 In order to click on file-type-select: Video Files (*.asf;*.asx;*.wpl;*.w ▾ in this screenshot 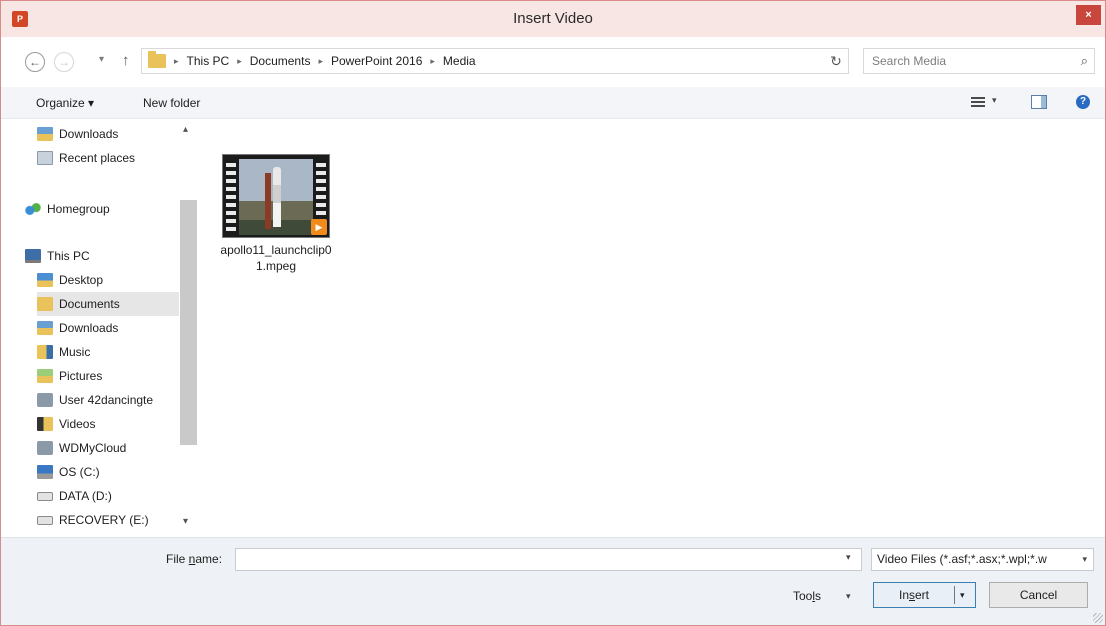, I will do `click(982, 559)`.